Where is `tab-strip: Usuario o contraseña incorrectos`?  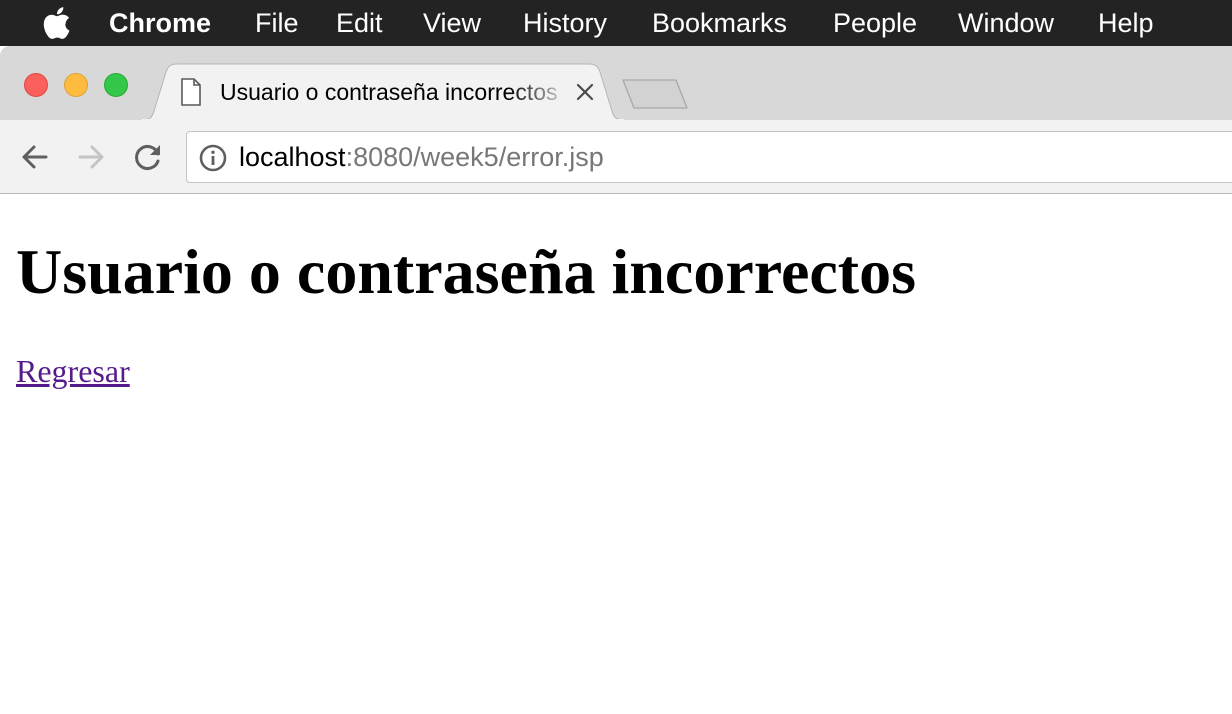
tab-strip: Usuario o contraseña incorrectos is located at coordinates (616, 83).